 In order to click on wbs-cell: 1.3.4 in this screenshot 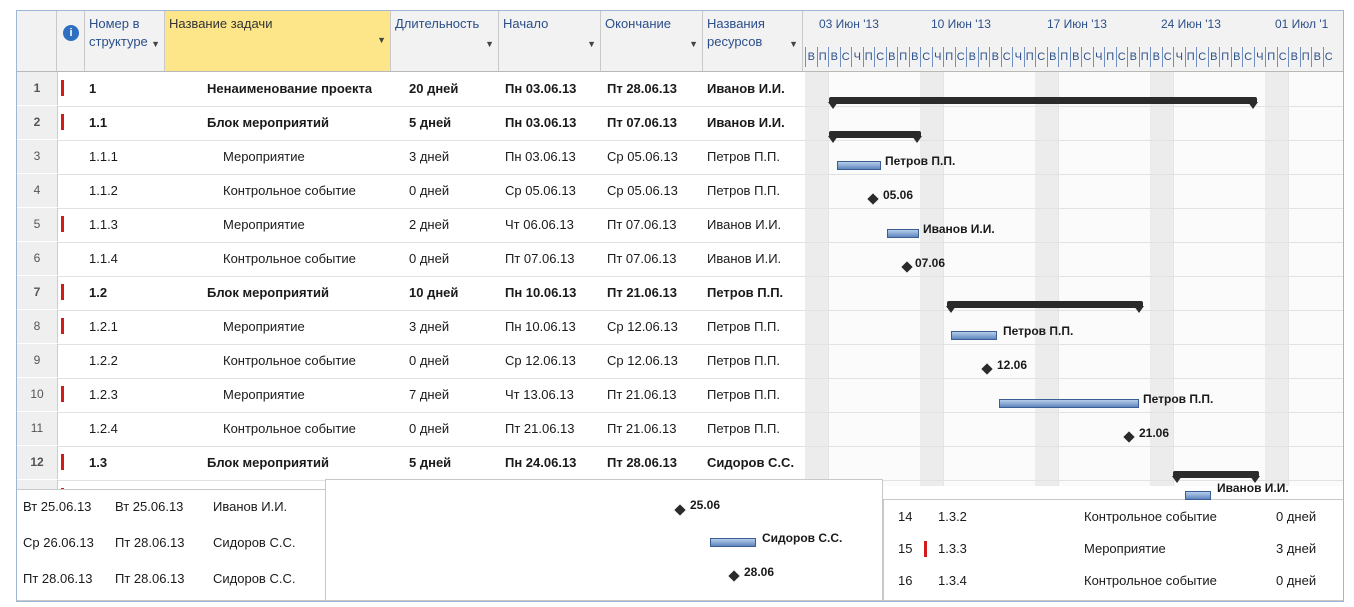, I will do `click(952, 580)`.